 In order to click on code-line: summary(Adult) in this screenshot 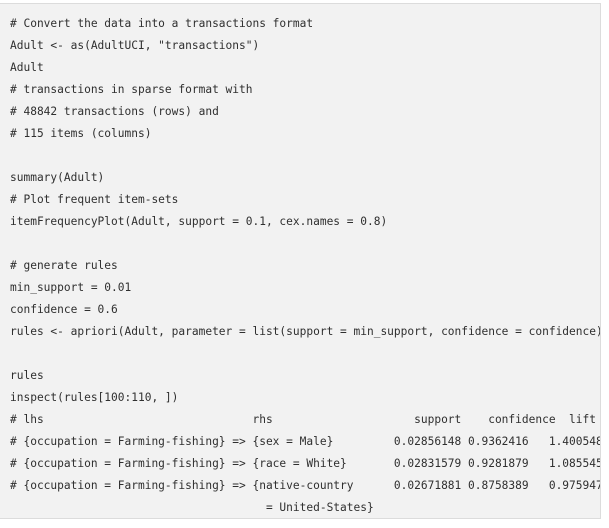, I will do `click(57, 177)`.